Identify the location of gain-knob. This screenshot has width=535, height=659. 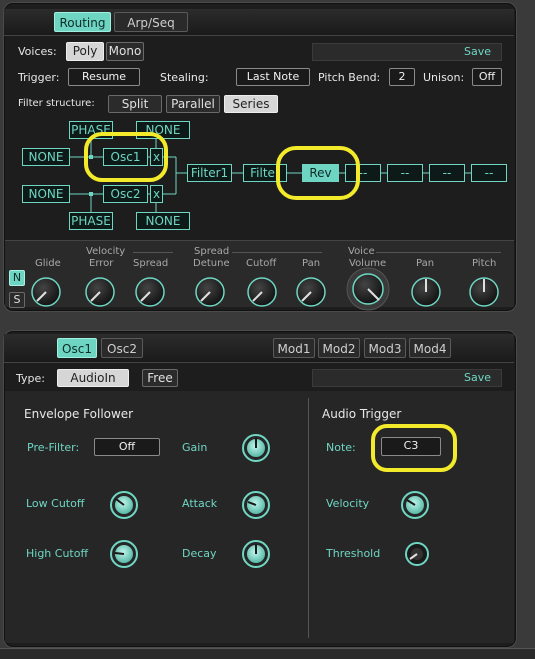
(256, 448).